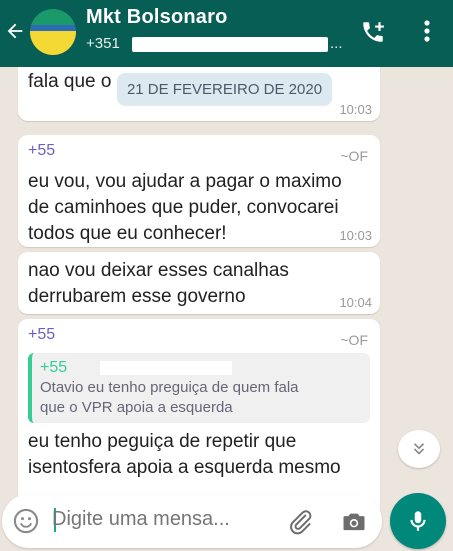 The width and height of the screenshot is (453, 551). I want to click on message-line: todos que eu conhecer!, so click(127, 233).